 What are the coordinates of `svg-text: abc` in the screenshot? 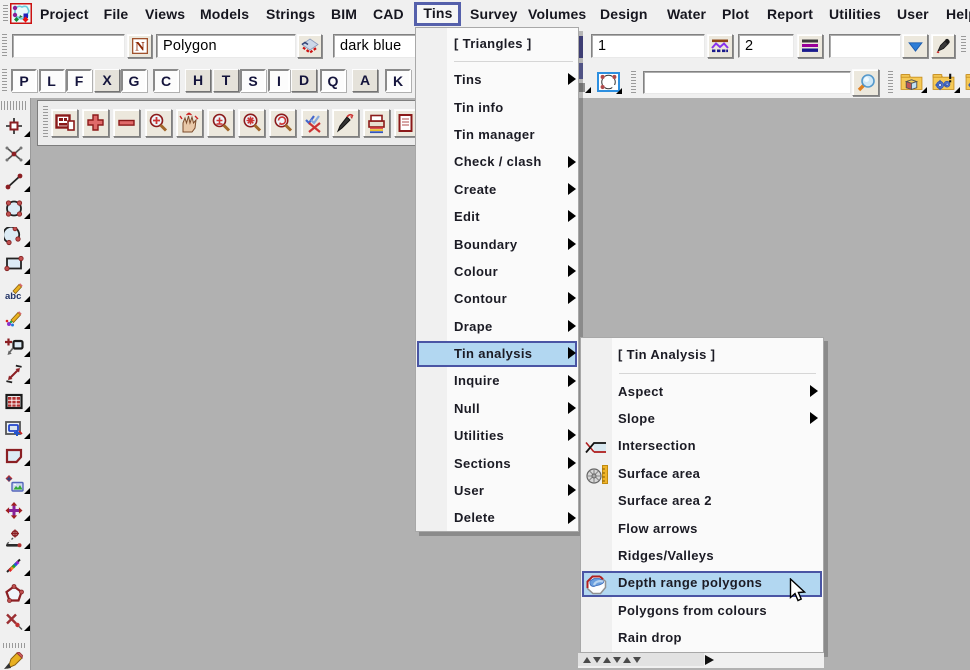 It's located at (13, 296).